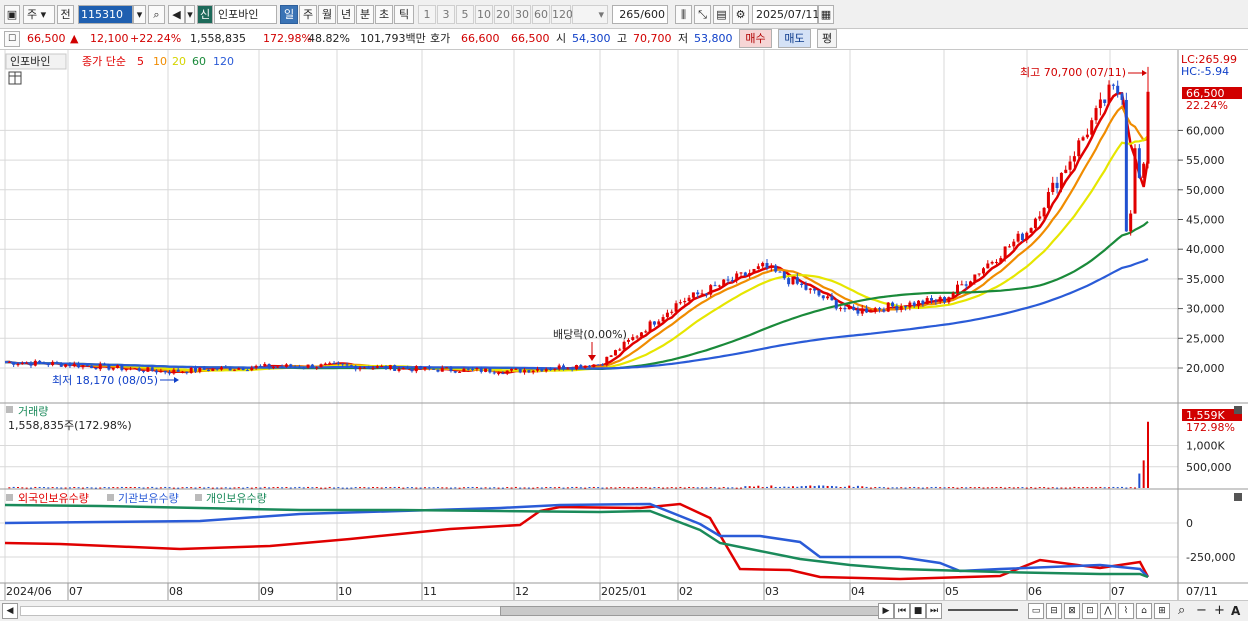  What do you see at coordinates (346, 14) in the screenshot?
I see `period-tab-year: 년` at bounding box center [346, 14].